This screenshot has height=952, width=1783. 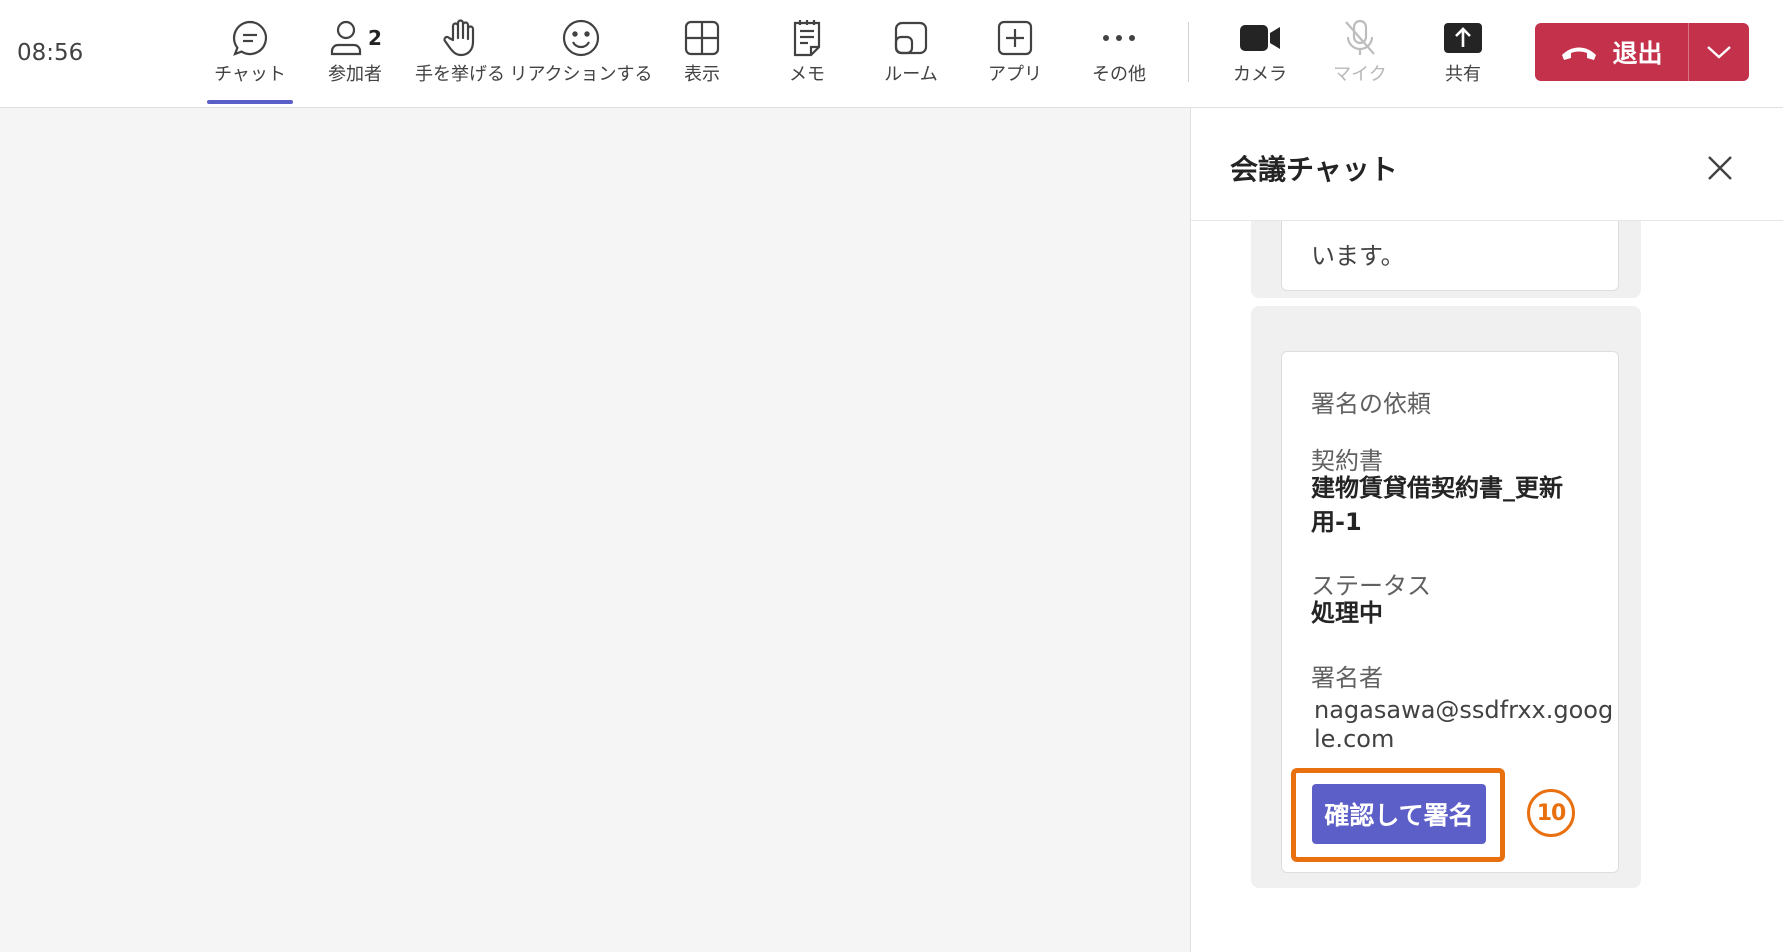 What do you see at coordinates (1260, 38) in the screenshot?
I see `camera-icon` at bounding box center [1260, 38].